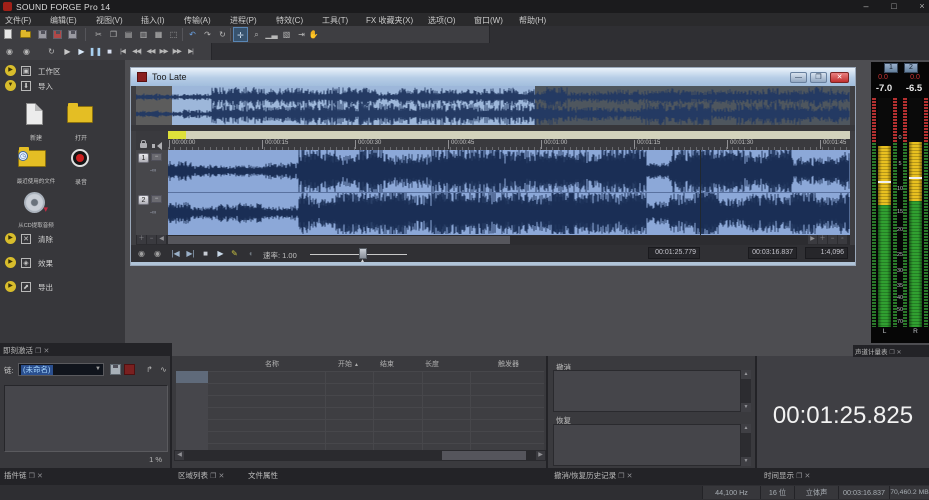 This screenshot has height=500, width=929. What do you see at coordinates (335, 20) in the screenshot?
I see `menu-tools: 工具(T)` at bounding box center [335, 20].